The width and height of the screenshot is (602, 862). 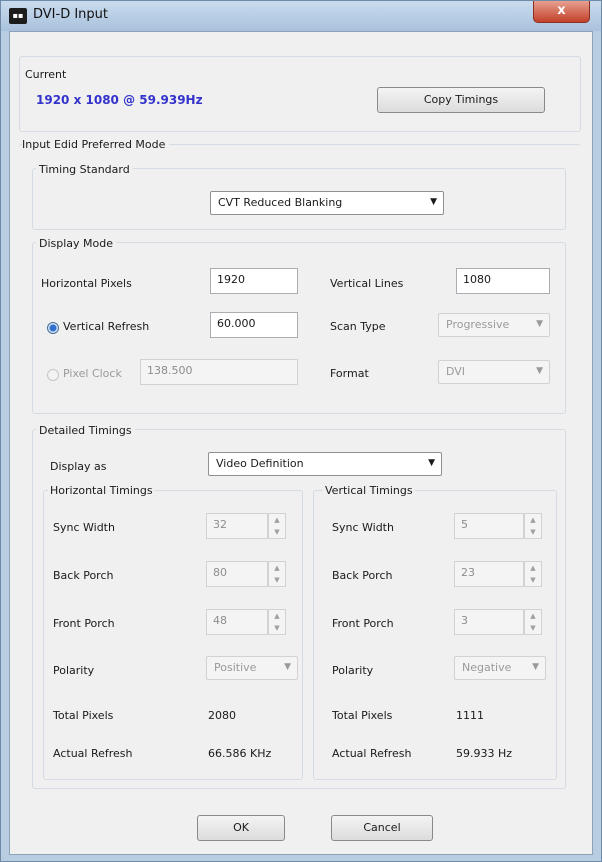 What do you see at coordinates (489, 526) in the screenshot?
I see `v-sync-width-field: 5` at bounding box center [489, 526].